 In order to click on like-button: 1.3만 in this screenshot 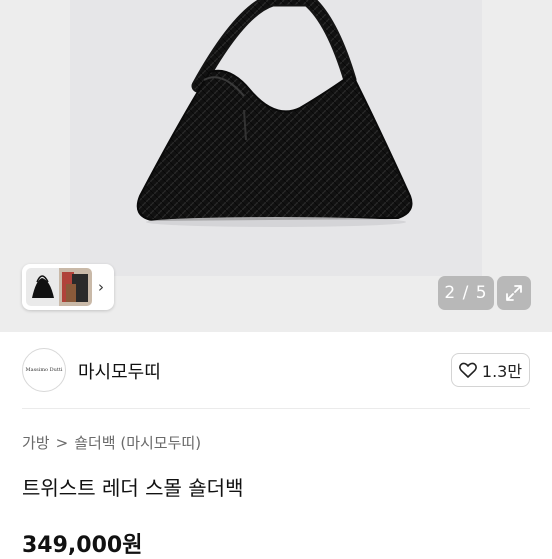, I will do `click(490, 370)`.